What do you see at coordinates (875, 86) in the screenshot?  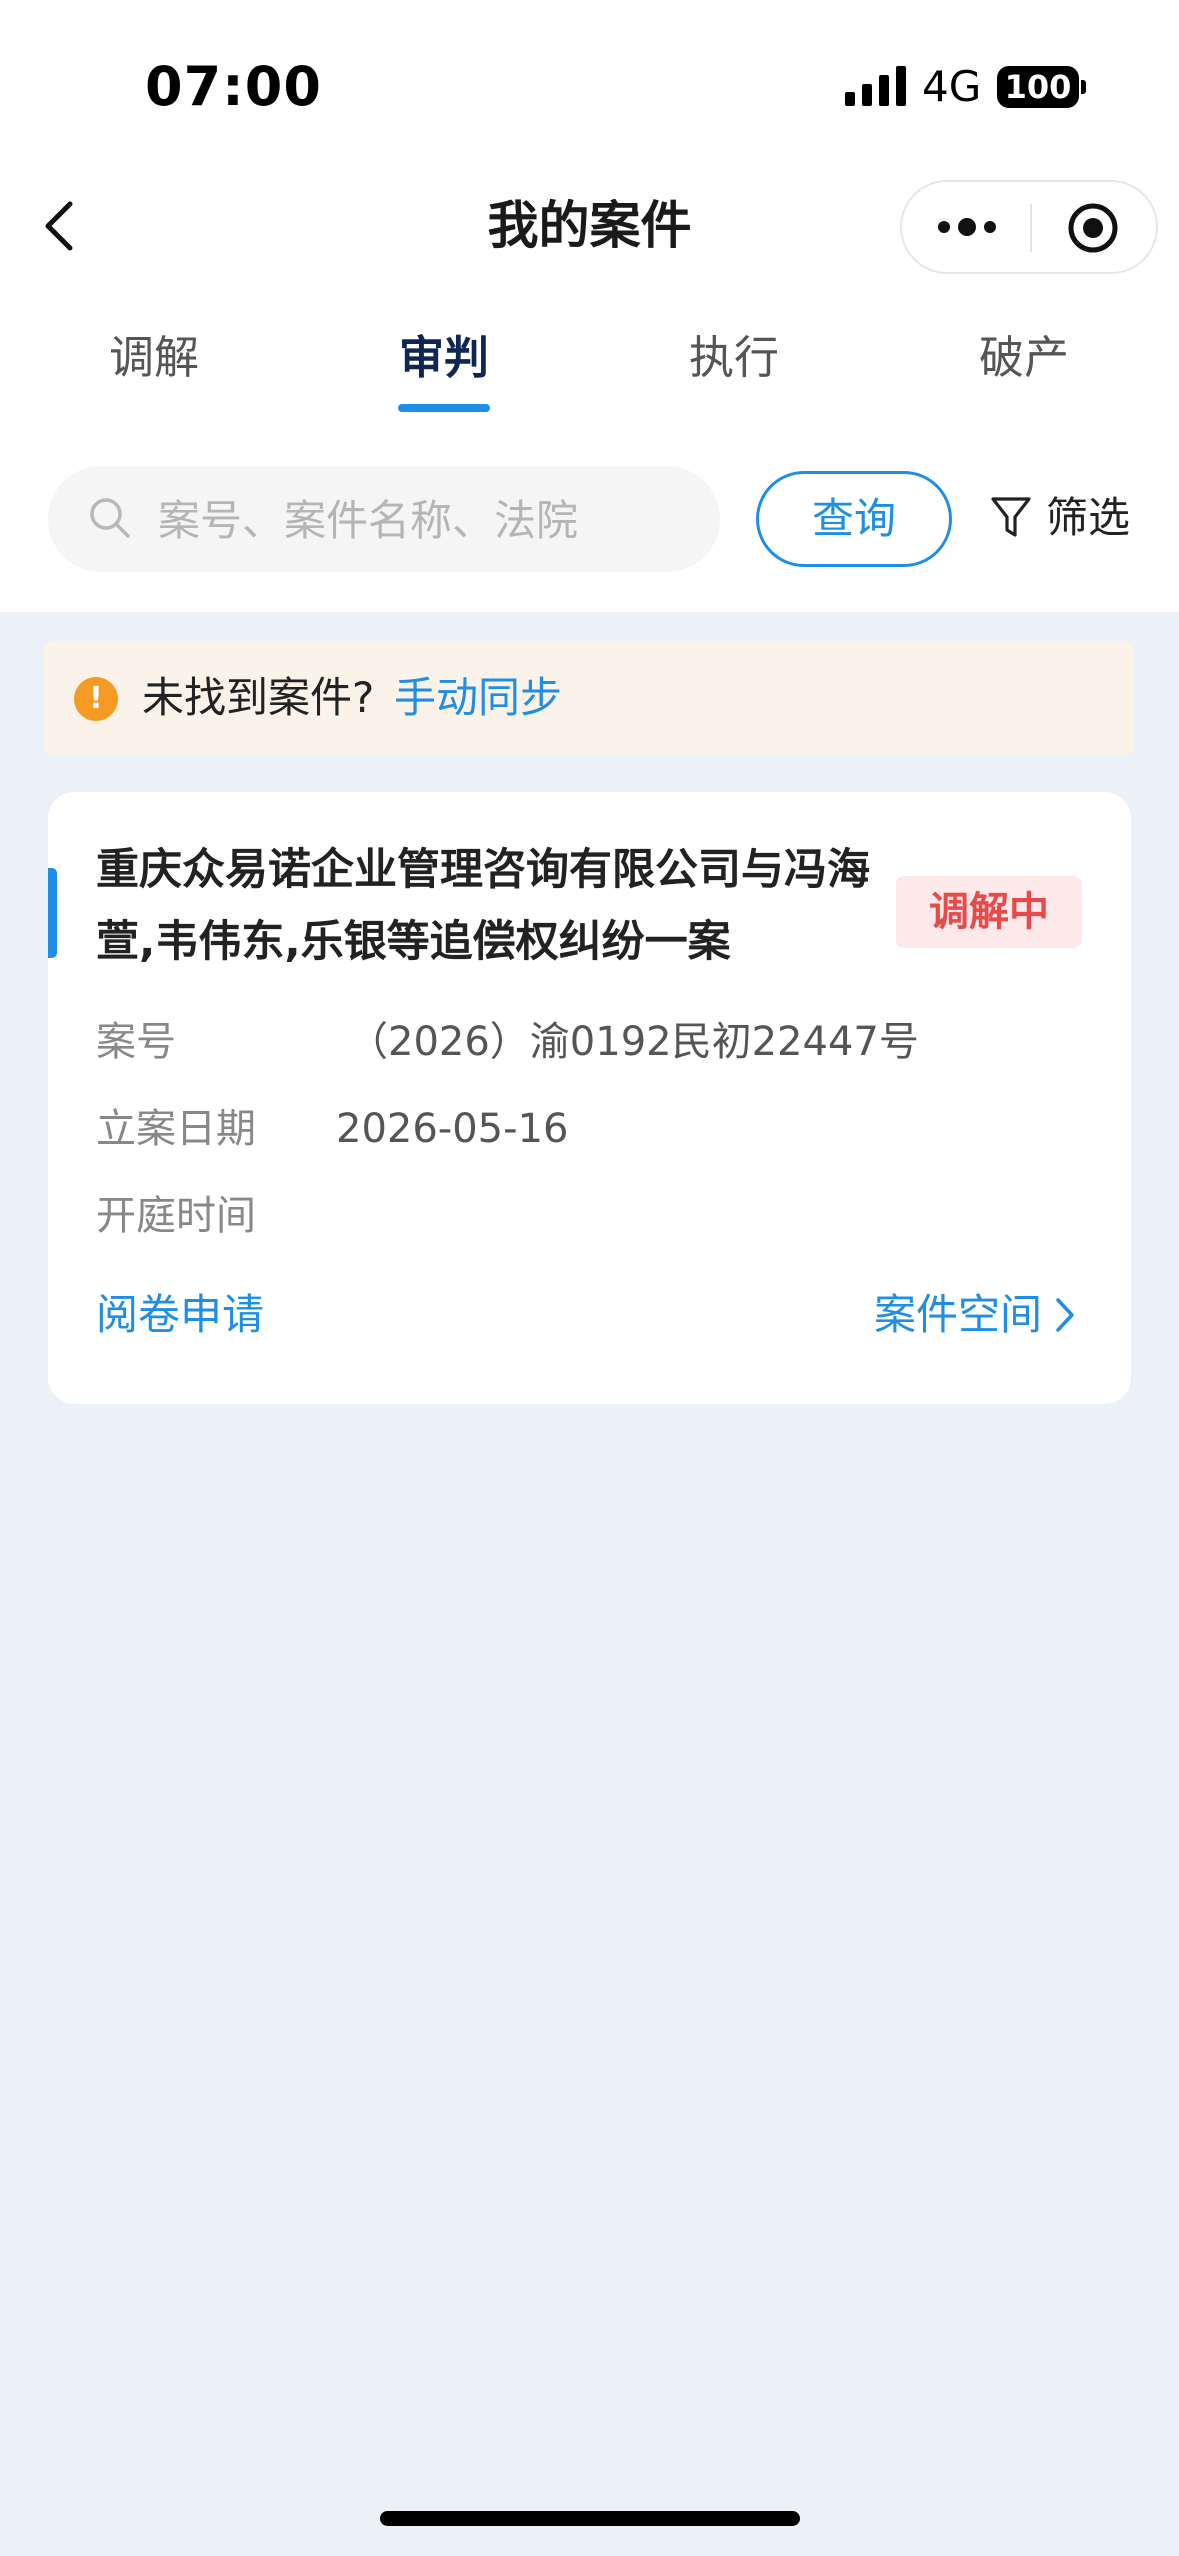 I see `signal-icon` at bounding box center [875, 86].